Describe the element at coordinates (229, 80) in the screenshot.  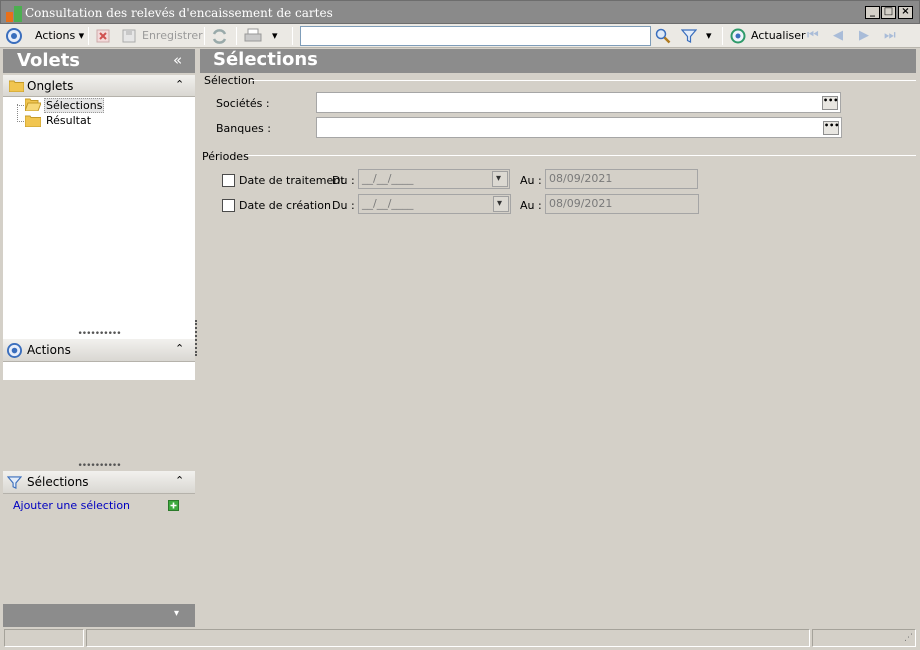
I see `selection-group-title: Sélection` at that location.